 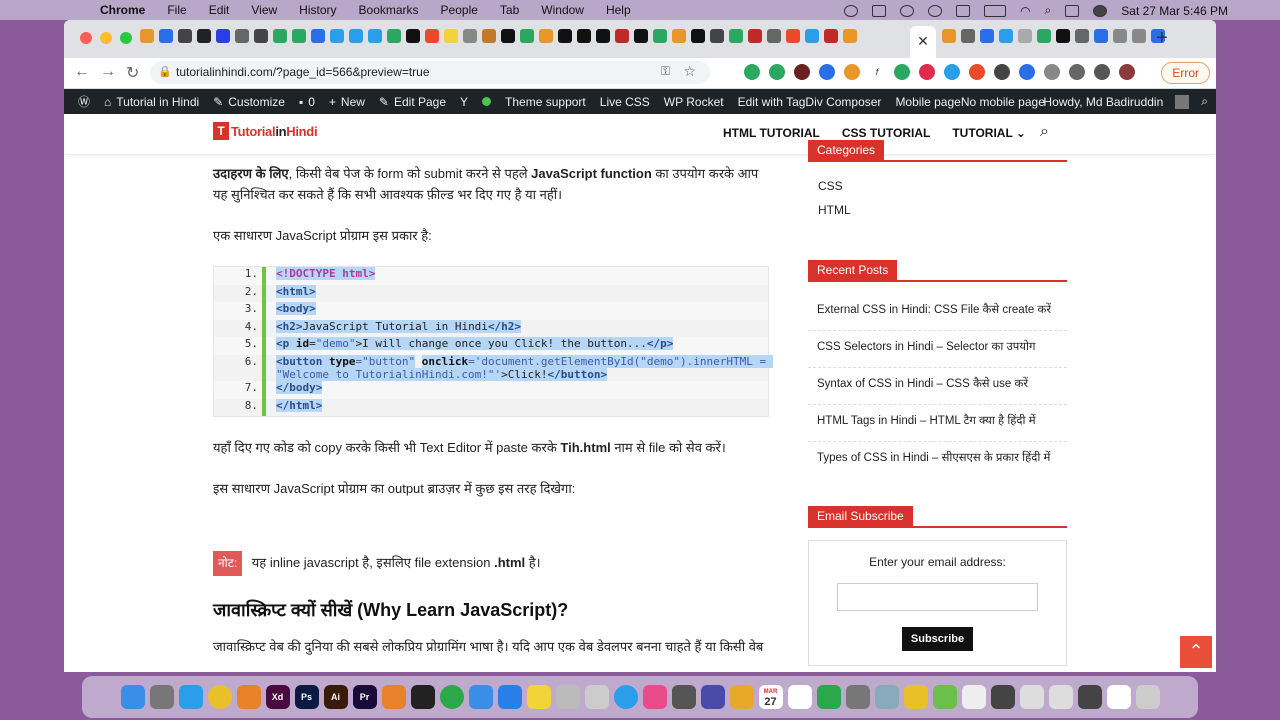 What do you see at coordinates (190, 697) in the screenshot?
I see `safari-icon` at bounding box center [190, 697].